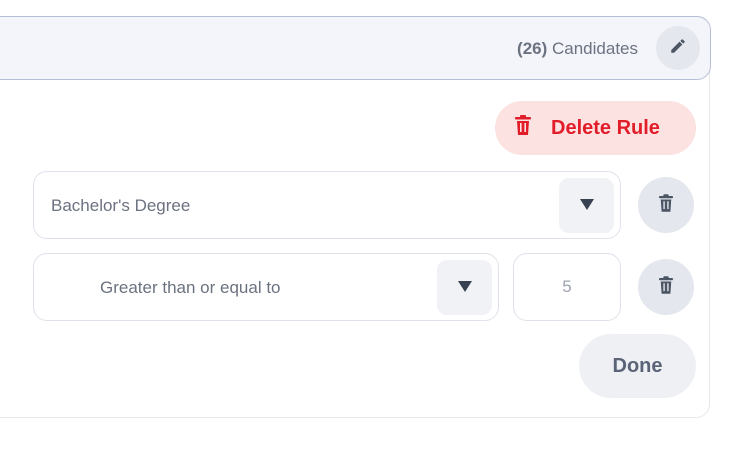 This screenshot has height=452, width=738. I want to click on value-input: 5, so click(567, 287).